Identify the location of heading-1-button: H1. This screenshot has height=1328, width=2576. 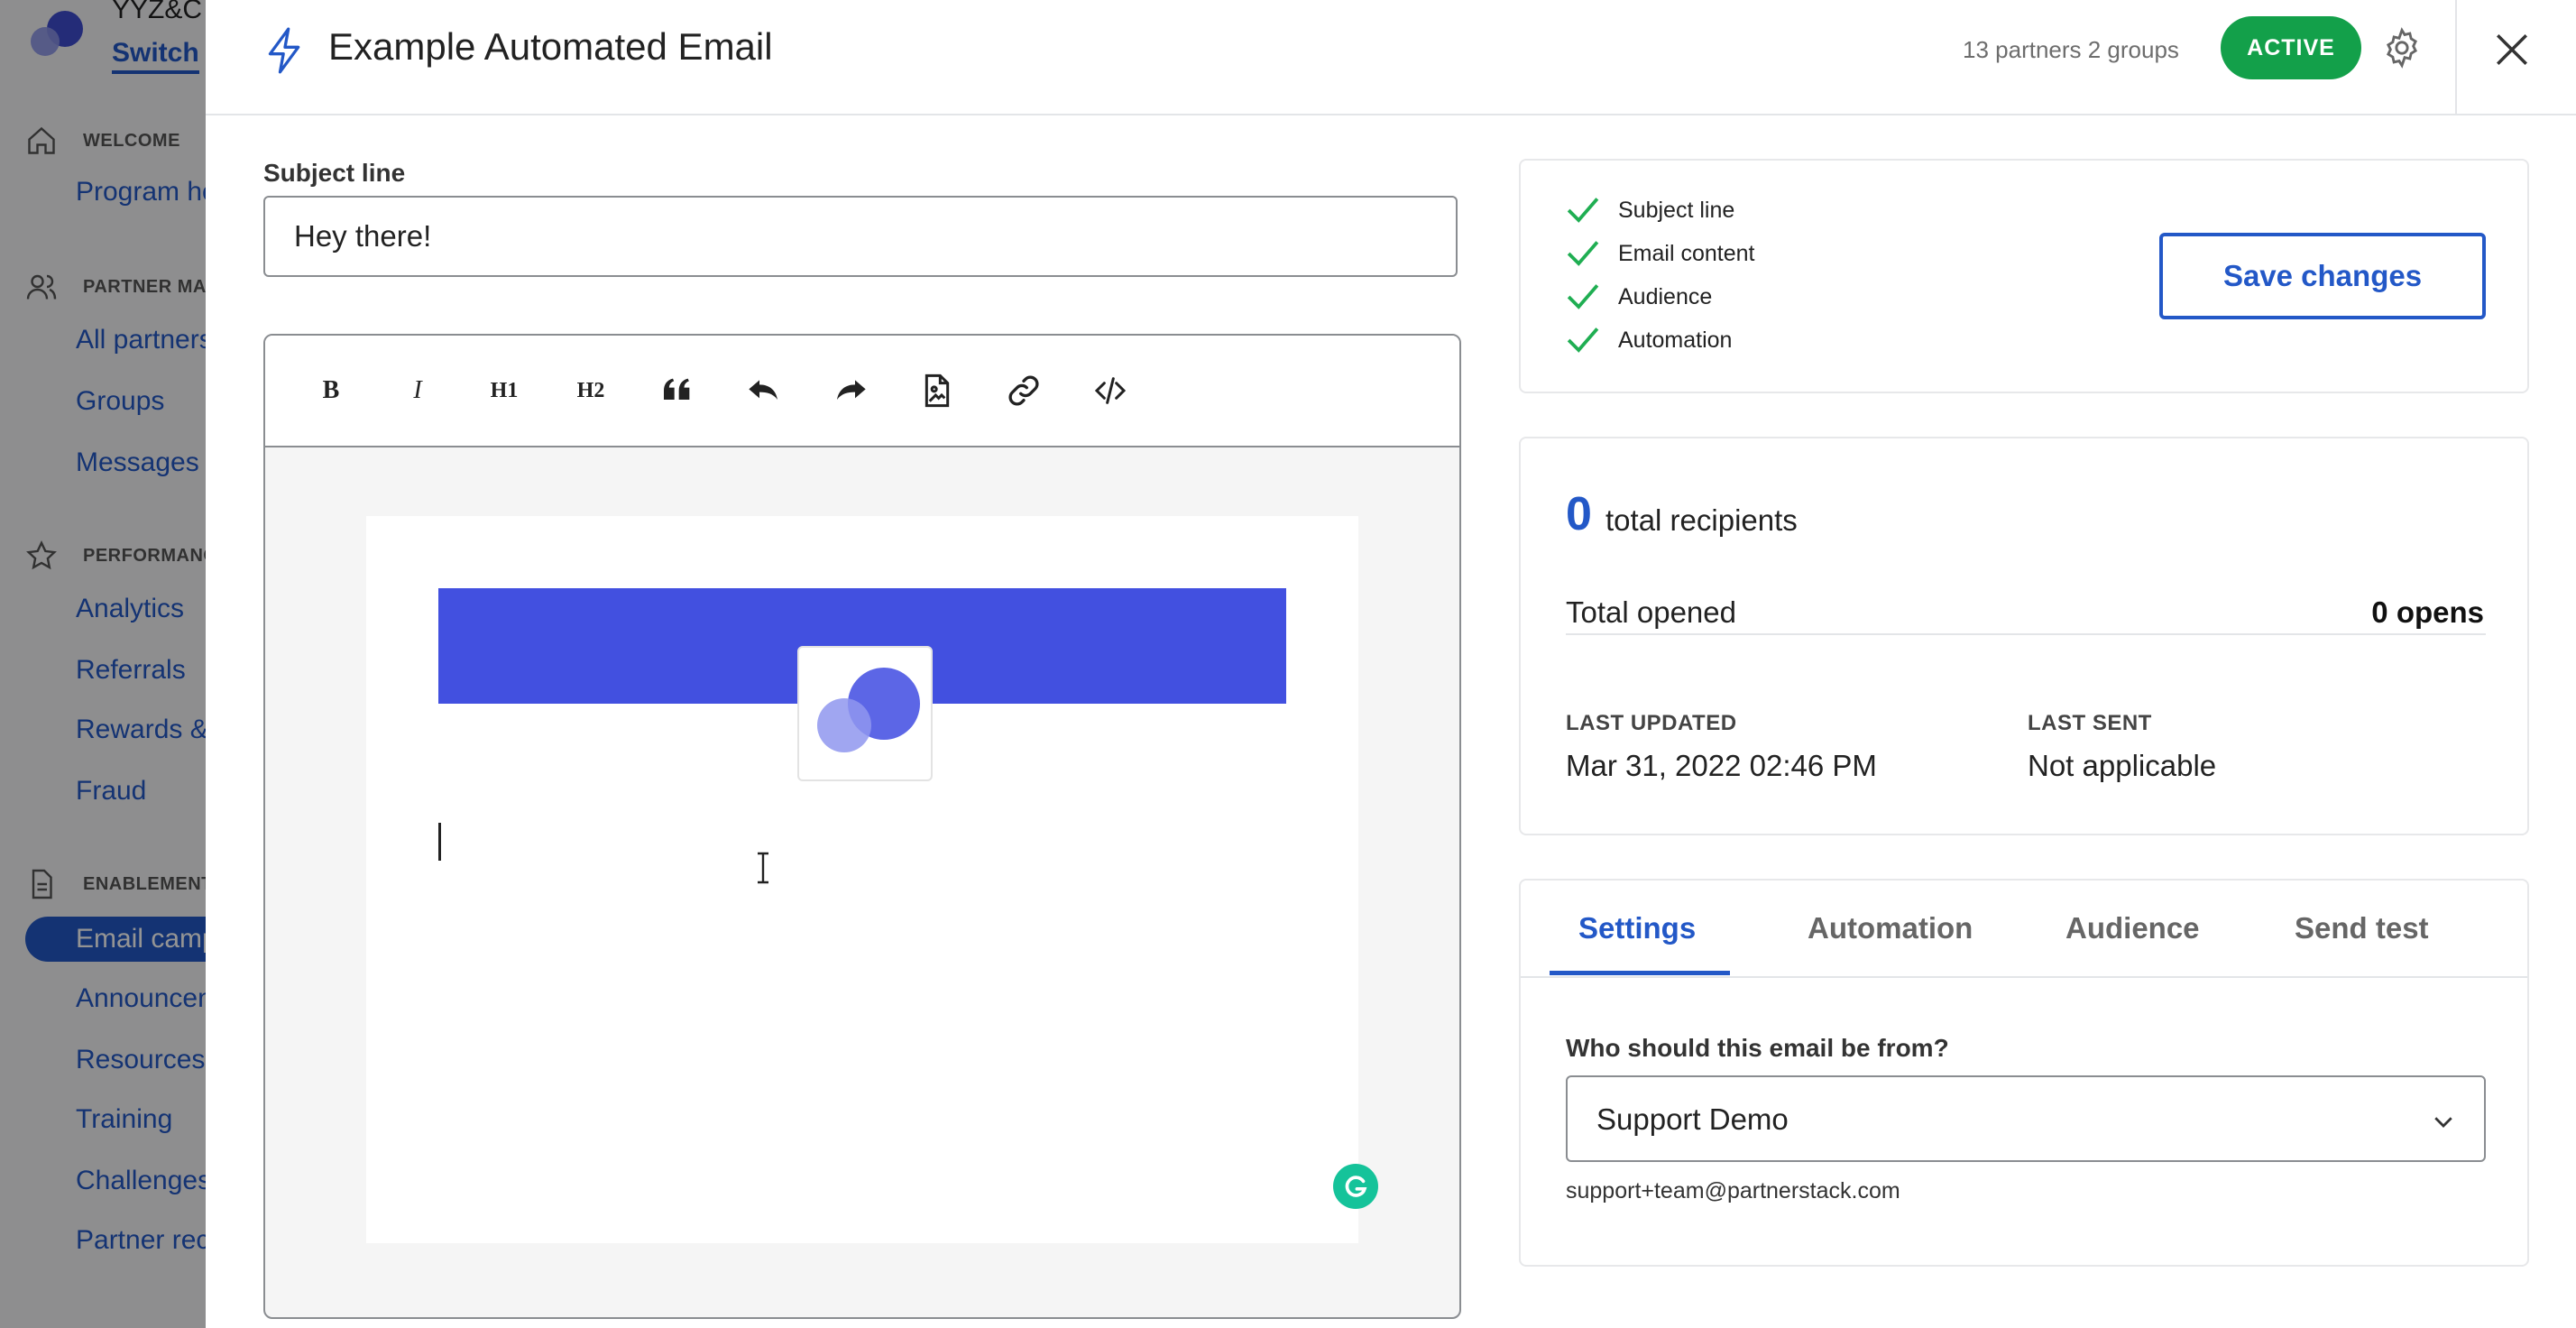
(504, 390).